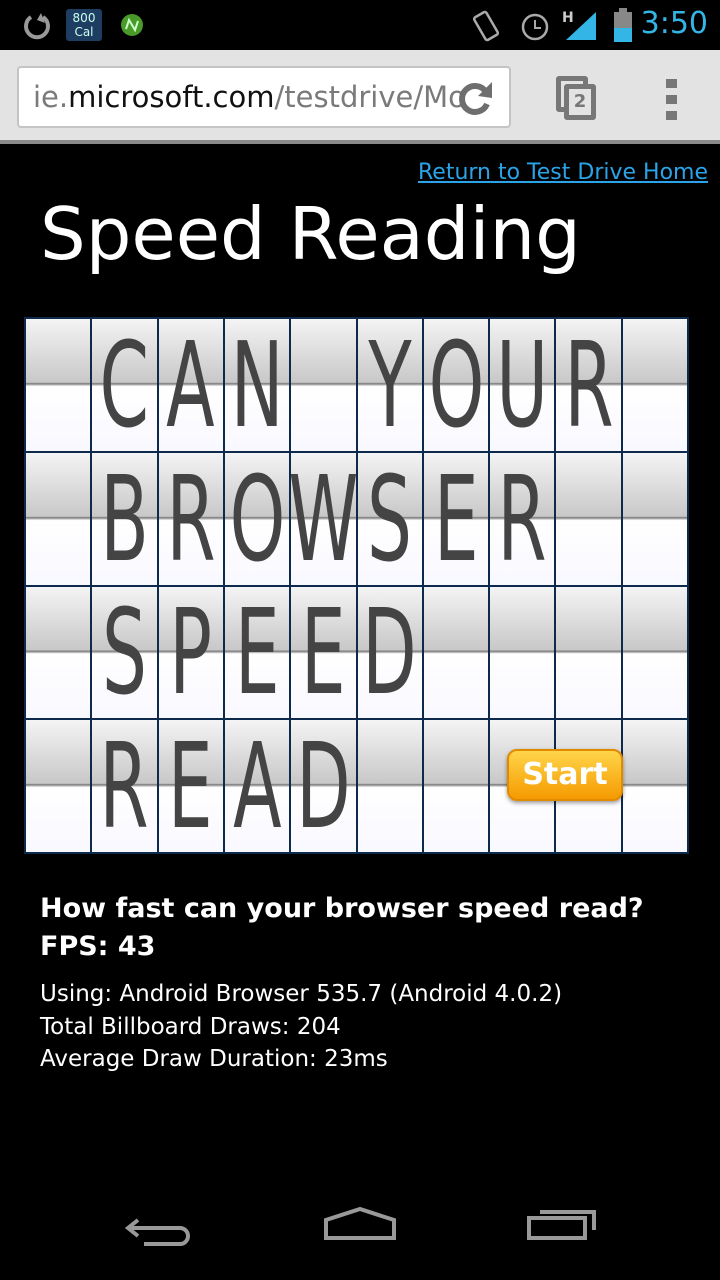 The width and height of the screenshot is (720, 1280). I want to click on browser-toolbar: ie.microsoft.com/testdrive/Mo, so click(360, 97).